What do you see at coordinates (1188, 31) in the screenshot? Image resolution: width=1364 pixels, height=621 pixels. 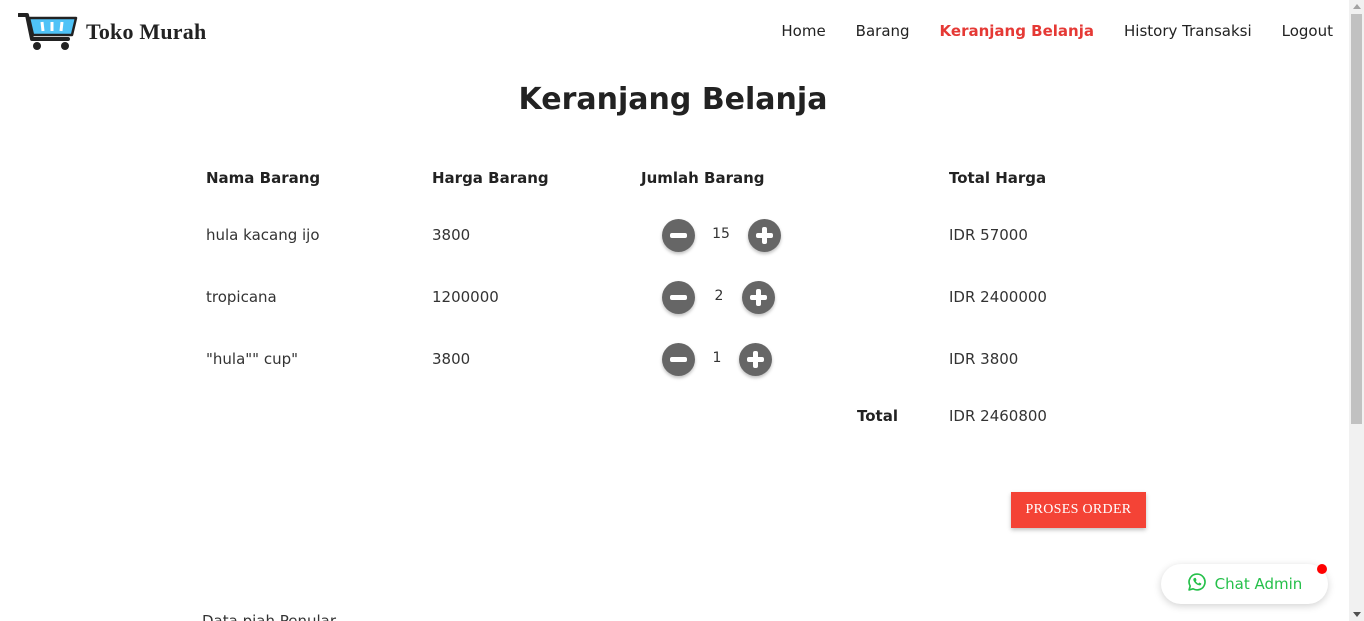 I see `nav-history-transaksi: History Transaksi` at bounding box center [1188, 31].